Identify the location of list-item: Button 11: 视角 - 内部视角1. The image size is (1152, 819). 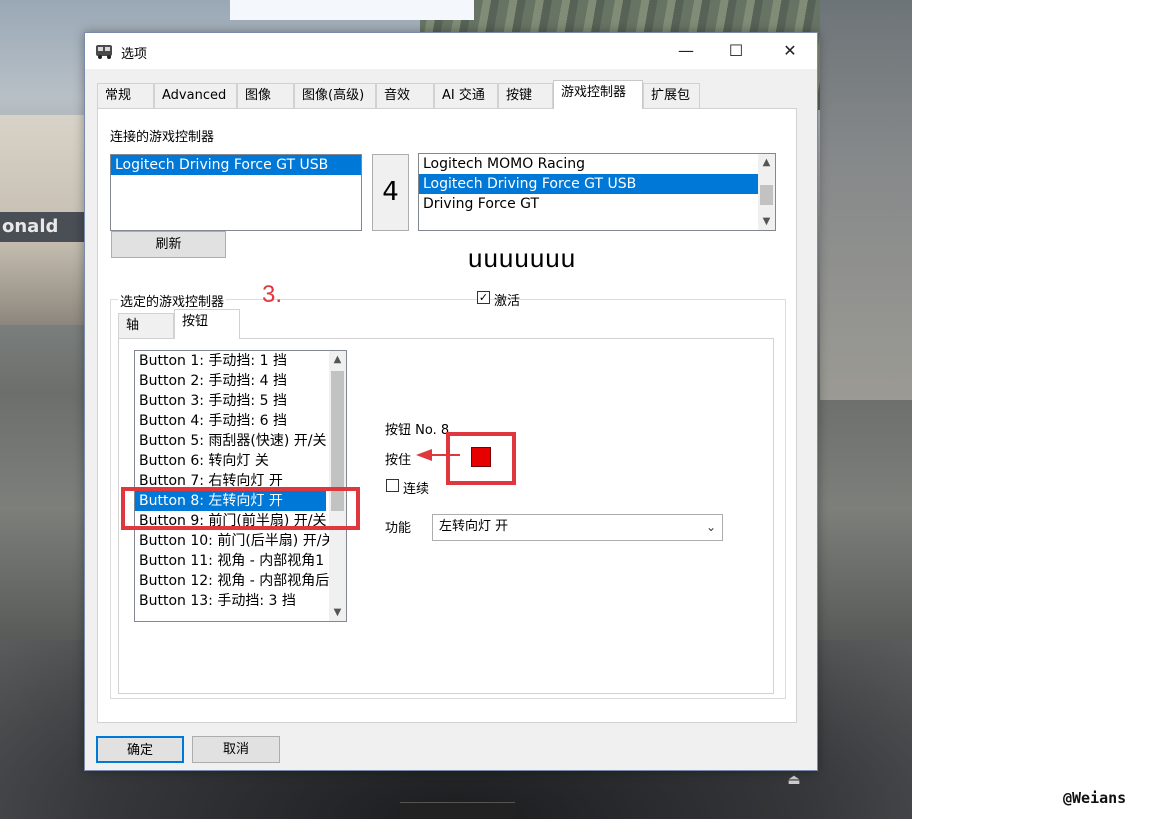
(240, 561).